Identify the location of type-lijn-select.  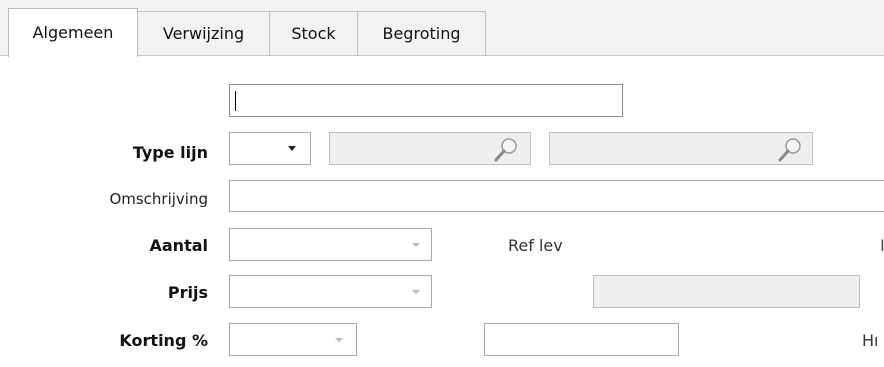
(270, 148).